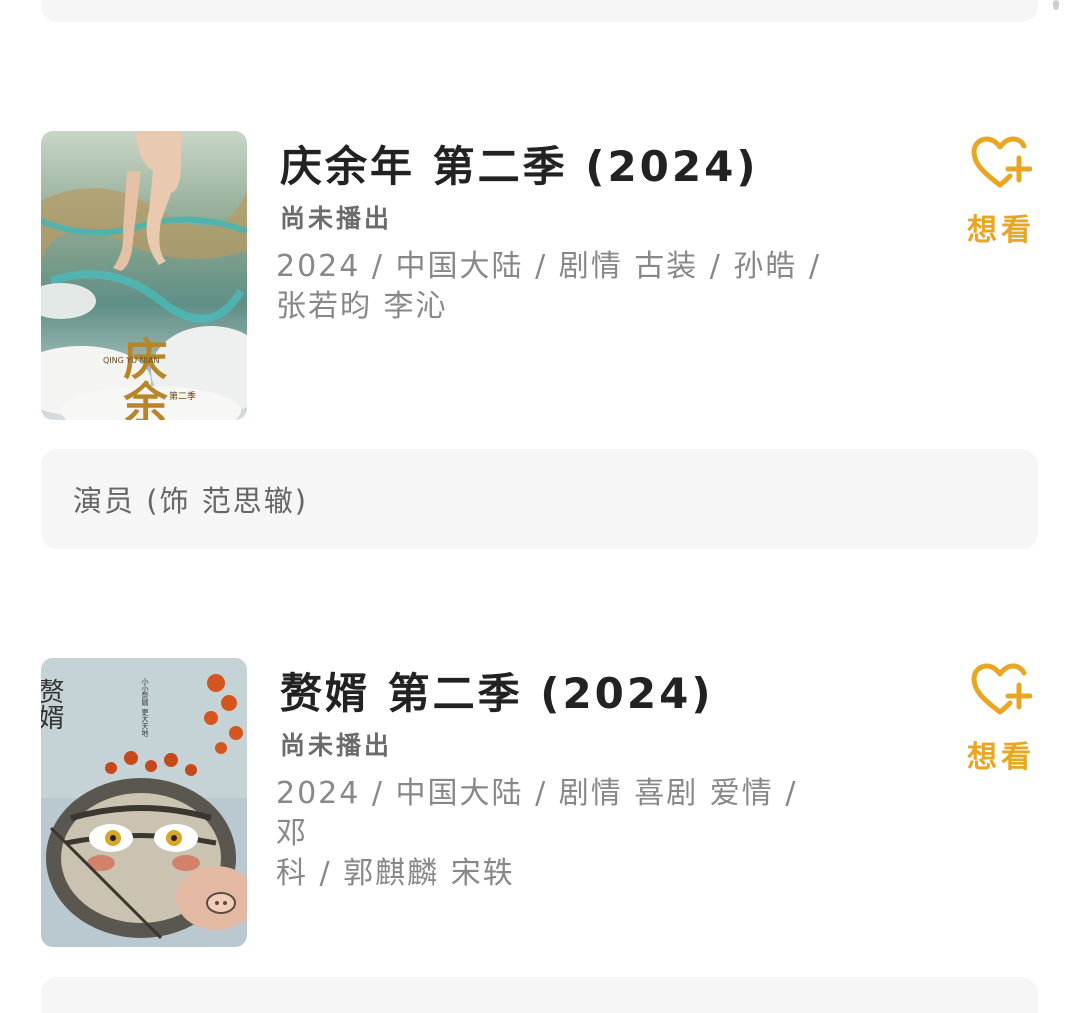 Image resolution: width=1079 pixels, height=1013 pixels. I want to click on meta-line: 科 / 郭麒麟 宋轶, so click(395, 873).